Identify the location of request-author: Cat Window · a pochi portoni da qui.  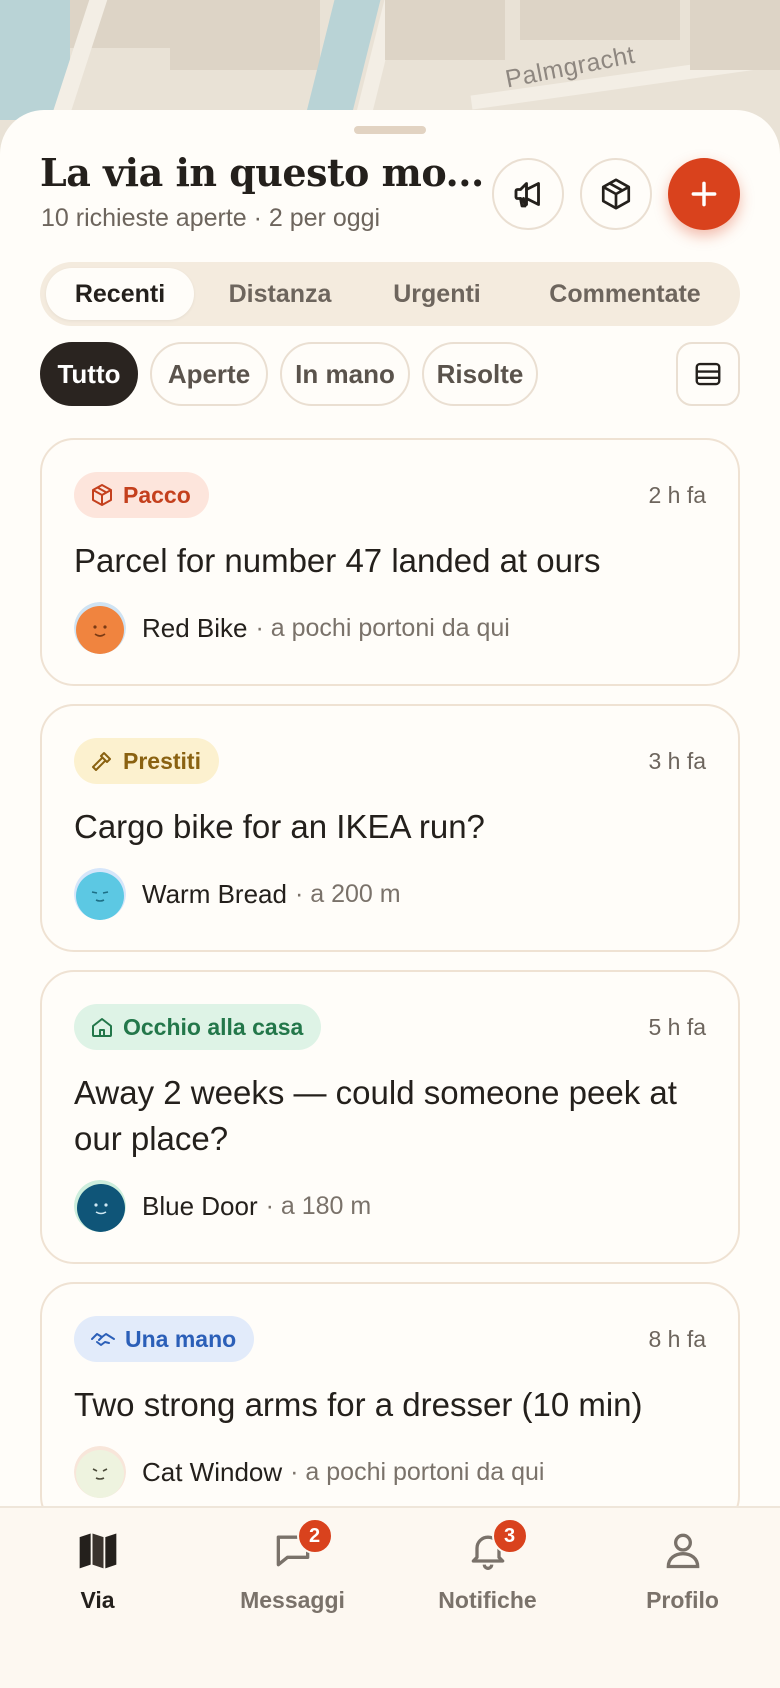
(309, 1472).